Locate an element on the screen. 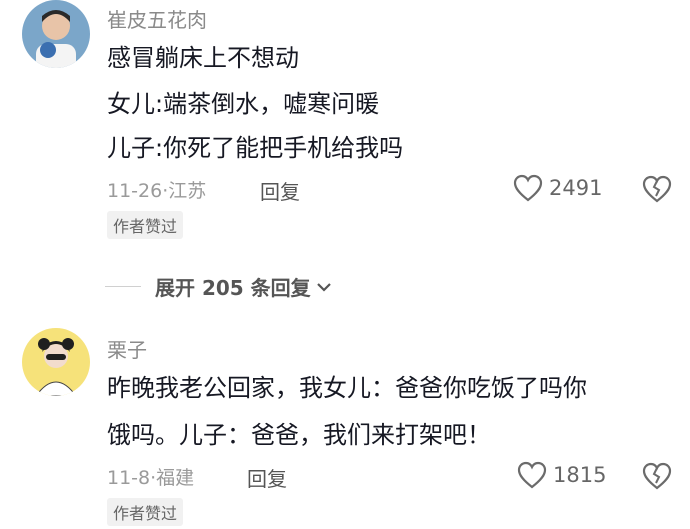 The width and height of the screenshot is (690, 529). reply-button: 回复 is located at coordinates (267, 477).